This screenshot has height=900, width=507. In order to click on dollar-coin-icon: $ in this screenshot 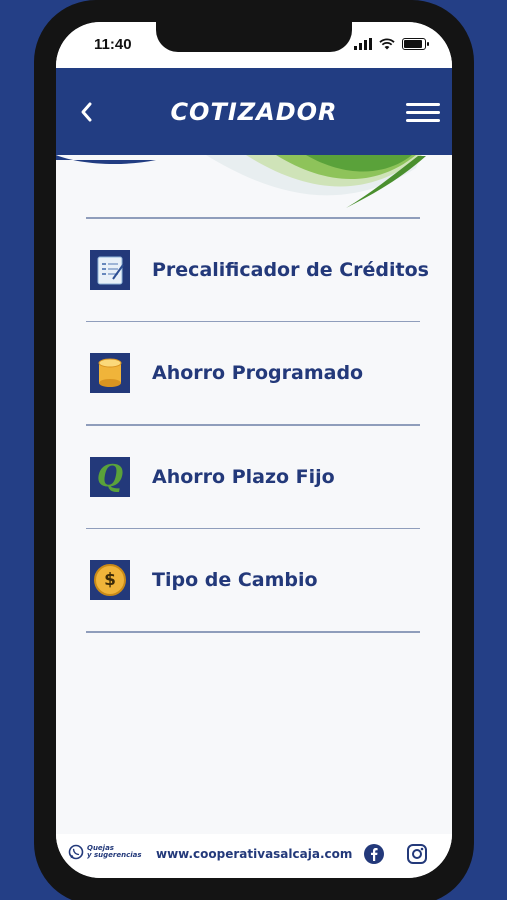, I will do `click(110, 580)`.